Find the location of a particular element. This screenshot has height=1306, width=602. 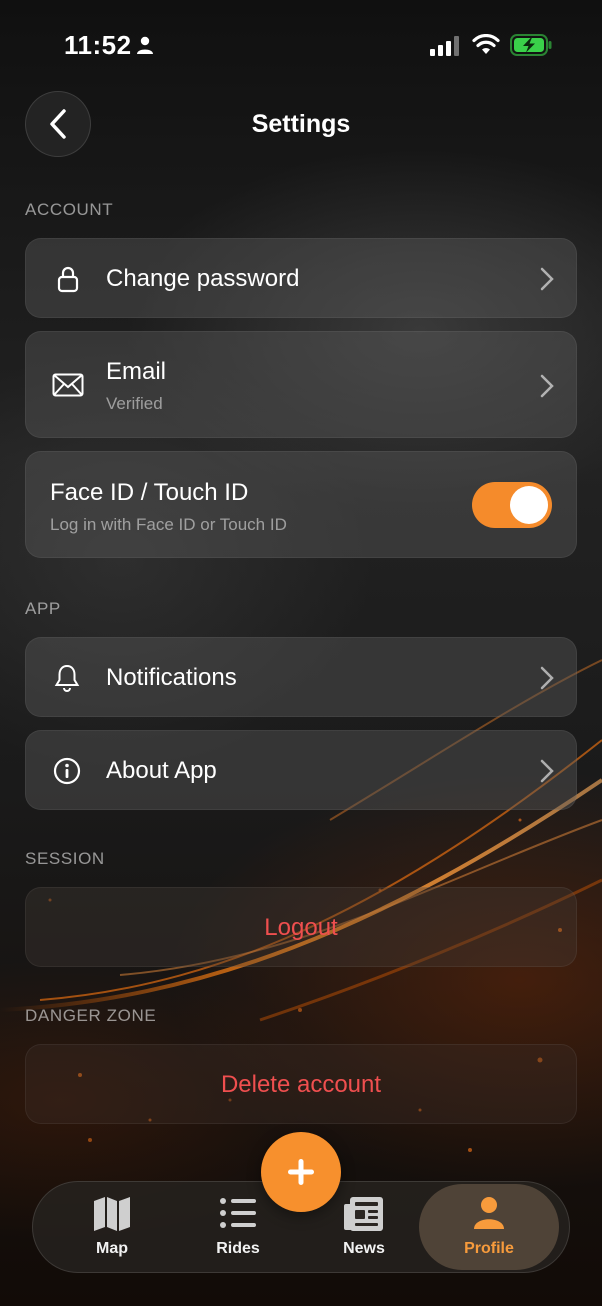

section-label-danger-zone: DANGER ZONE is located at coordinates (91, 1015).